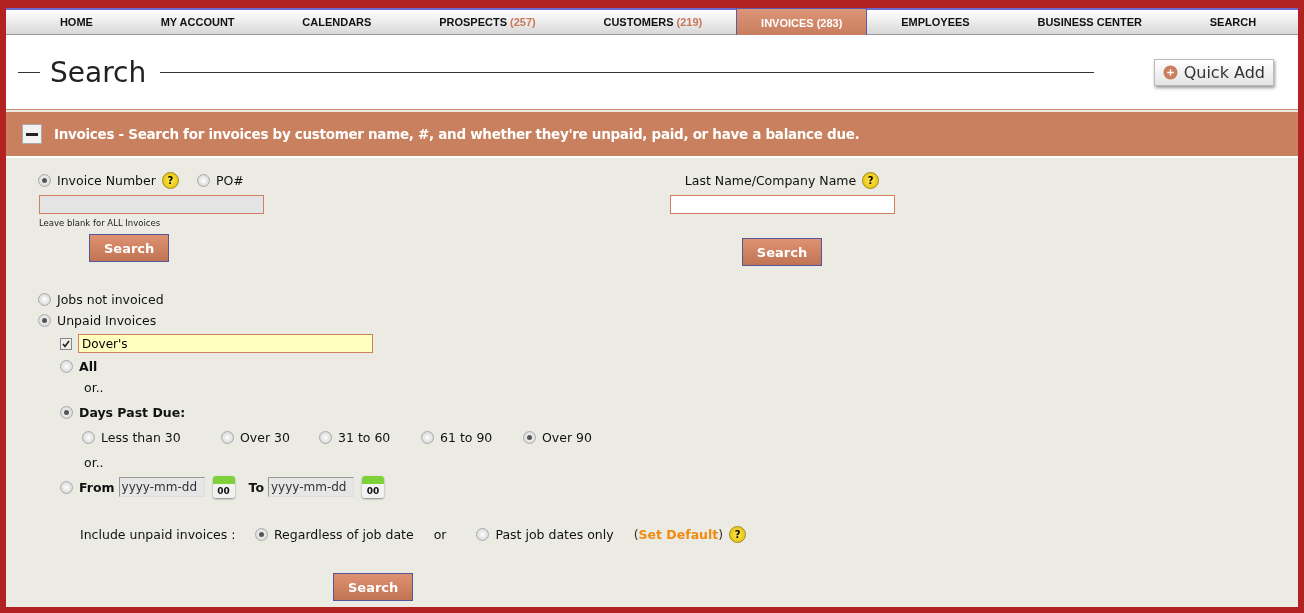 The image size is (1304, 613). Describe the element at coordinates (567, 437) in the screenshot. I see `radio-label: Over 90` at that location.